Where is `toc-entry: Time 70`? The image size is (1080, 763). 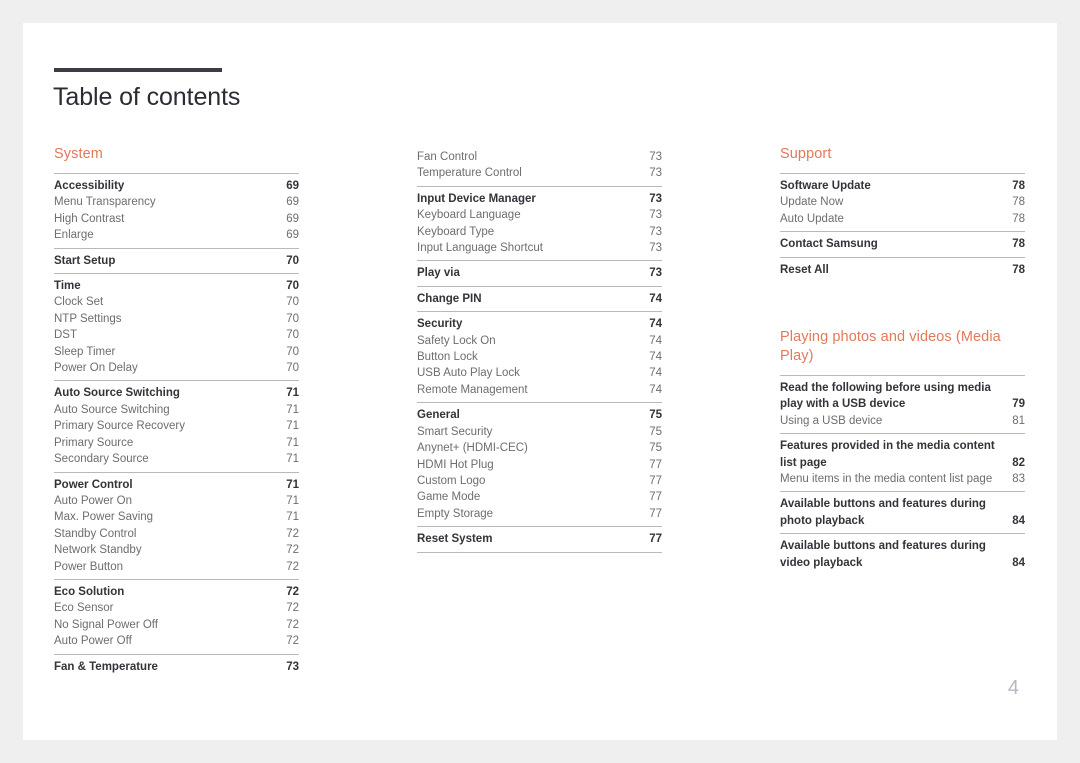 toc-entry: Time 70 is located at coordinates (176, 286).